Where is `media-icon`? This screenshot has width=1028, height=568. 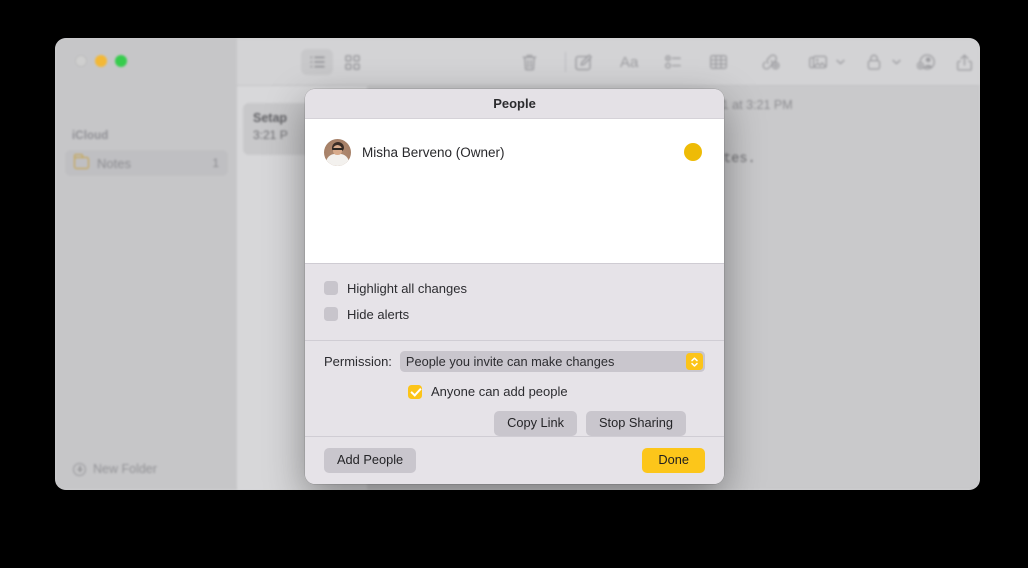 media-icon is located at coordinates (818, 62).